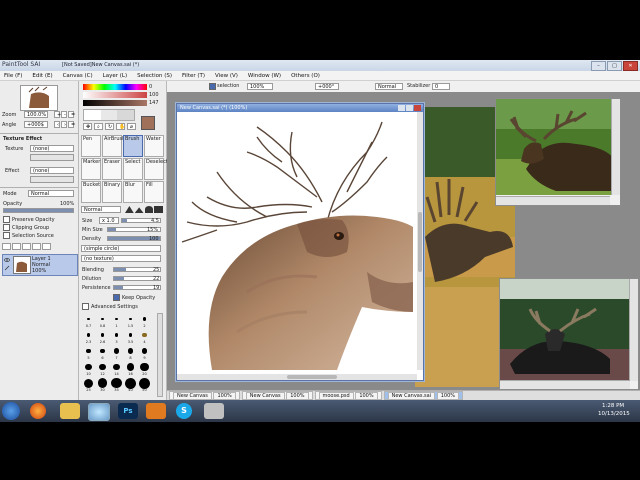 This screenshot has height=480, width=640. Describe the element at coordinates (57, 124) in the screenshot. I see `rotate-left-button: ‹` at that location.